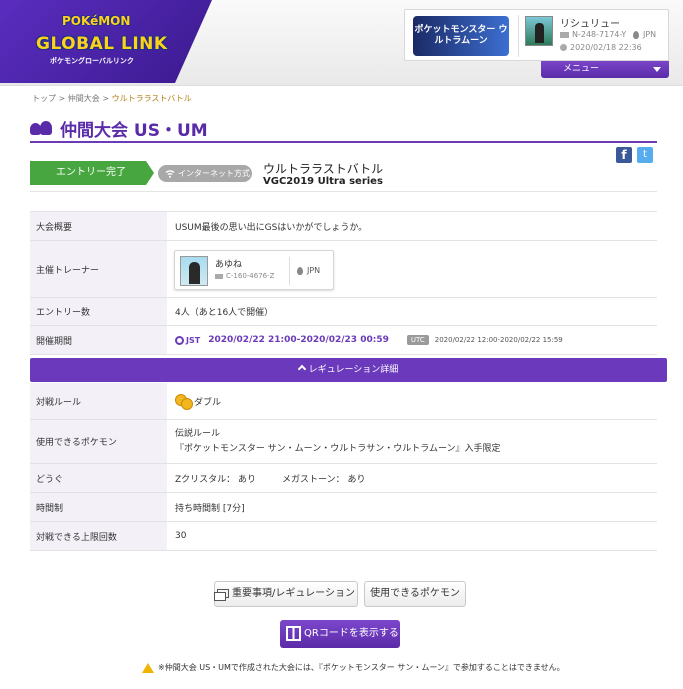 The width and height of the screenshot is (683, 689). I want to click on host-name: あゆね, so click(229, 265).